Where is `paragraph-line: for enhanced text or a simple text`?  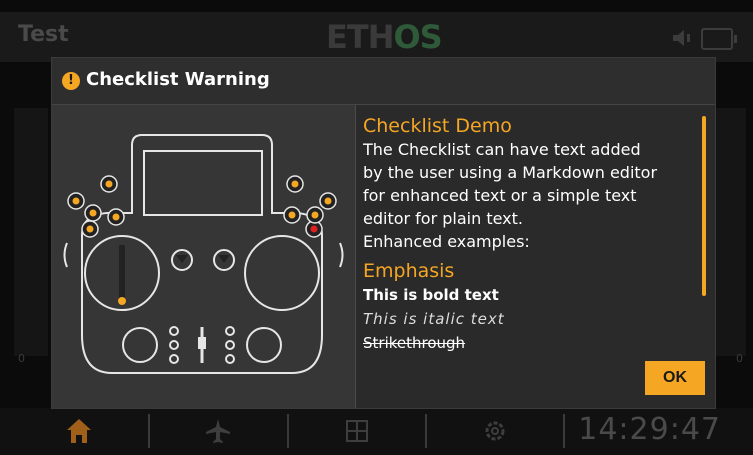 paragraph-line: for enhanced text or a simple text is located at coordinates (500, 195).